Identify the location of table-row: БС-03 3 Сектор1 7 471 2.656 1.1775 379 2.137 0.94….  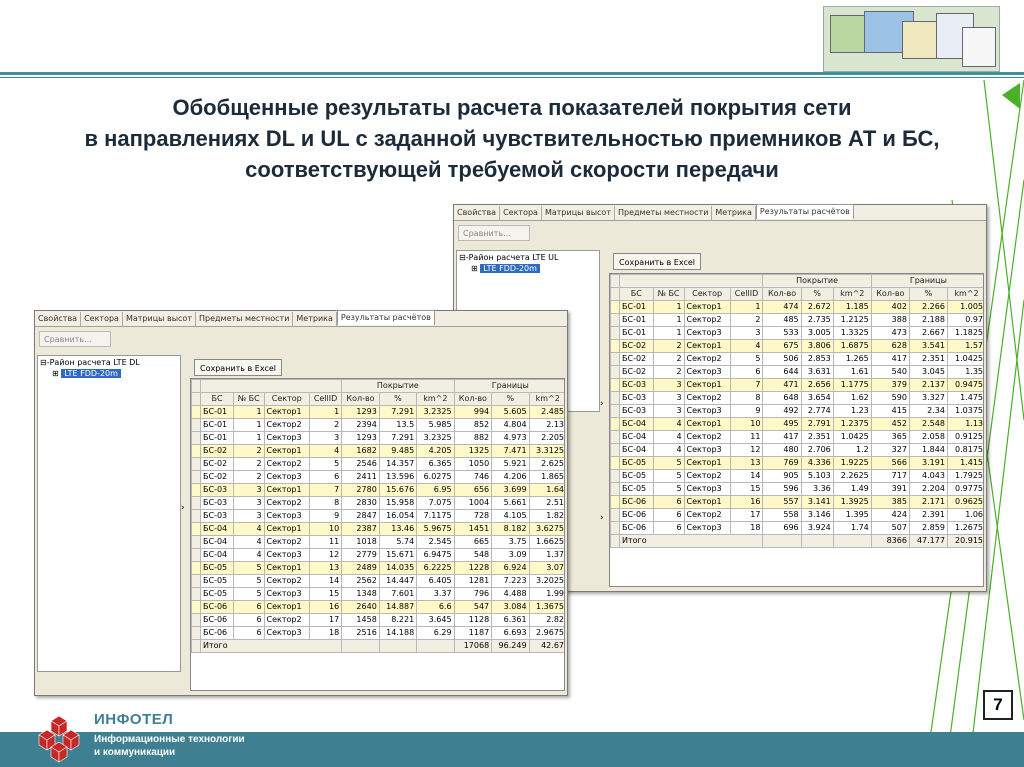
(796, 385).